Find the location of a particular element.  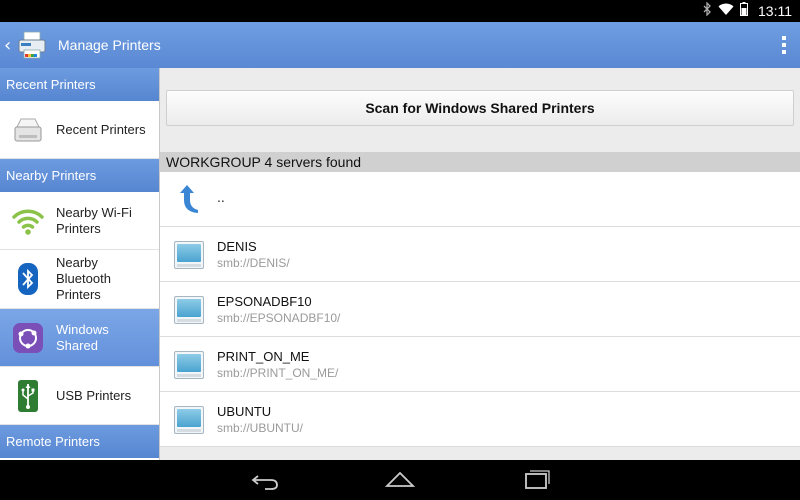

usb-icon is located at coordinates (28, 396).